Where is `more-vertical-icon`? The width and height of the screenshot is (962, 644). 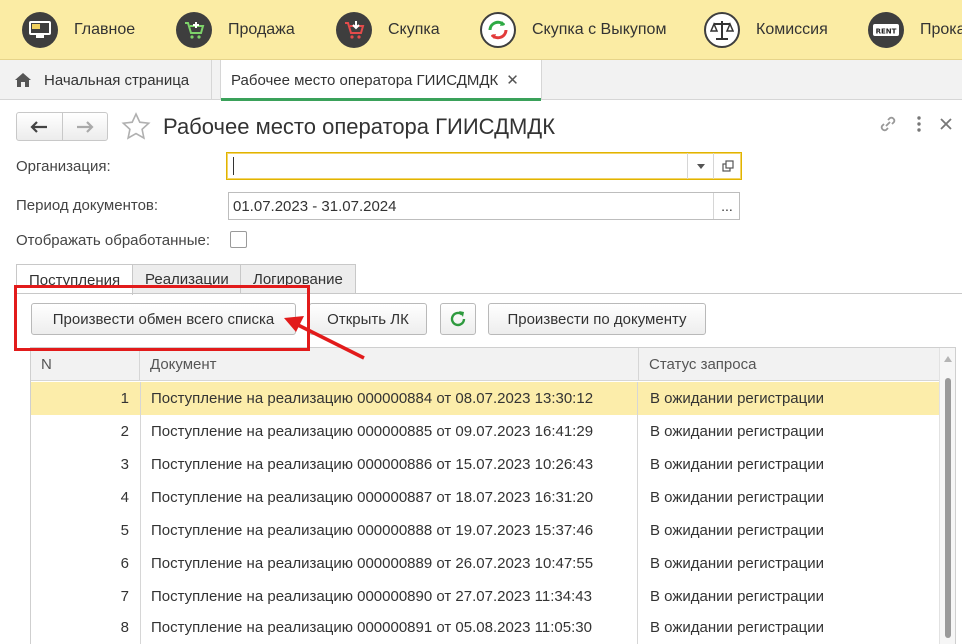
more-vertical-icon is located at coordinates (919, 124).